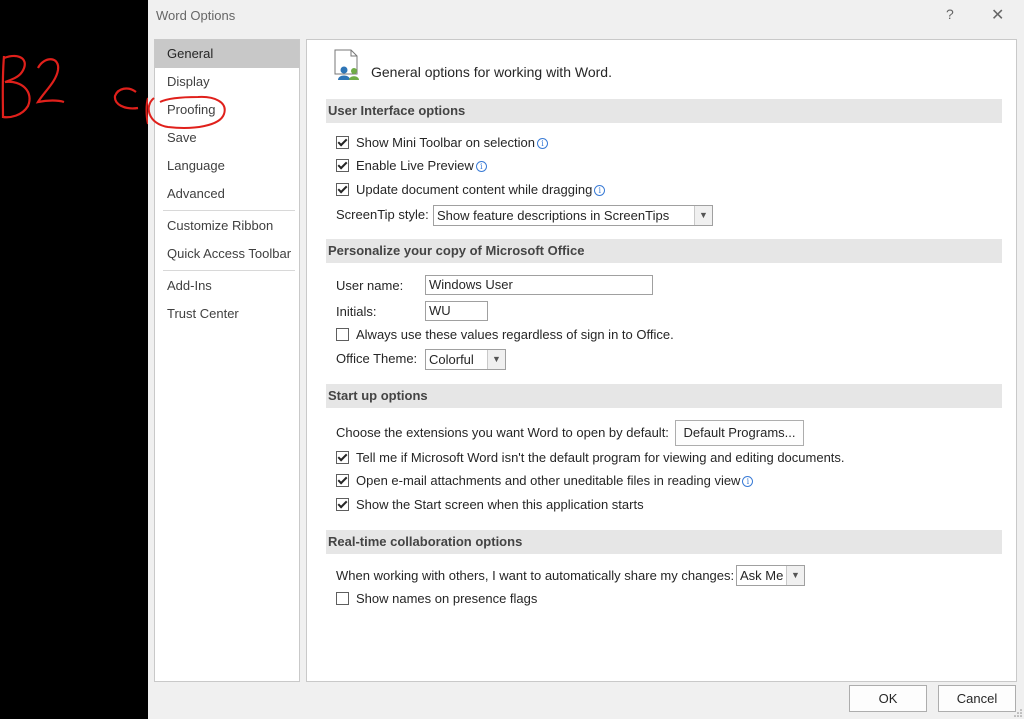 The height and width of the screenshot is (719, 1024). I want to click on screentip-style-label: ScreenTip style:, so click(382, 214).